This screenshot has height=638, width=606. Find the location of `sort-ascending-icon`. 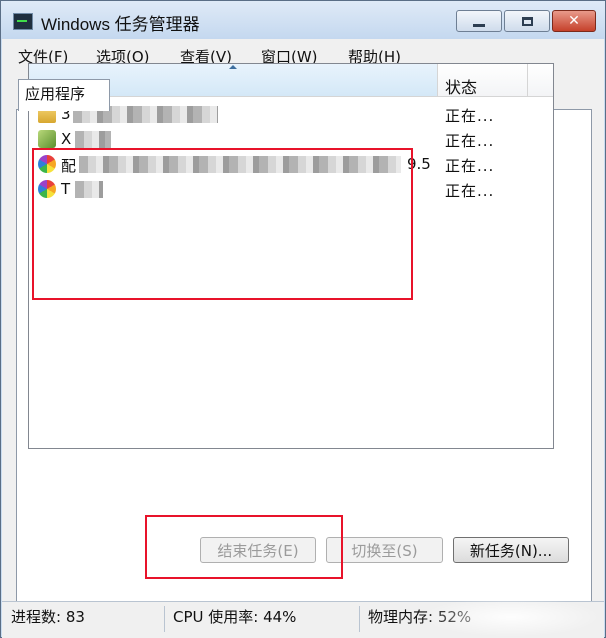

sort-ascending-icon is located at coordinates (233, 67).